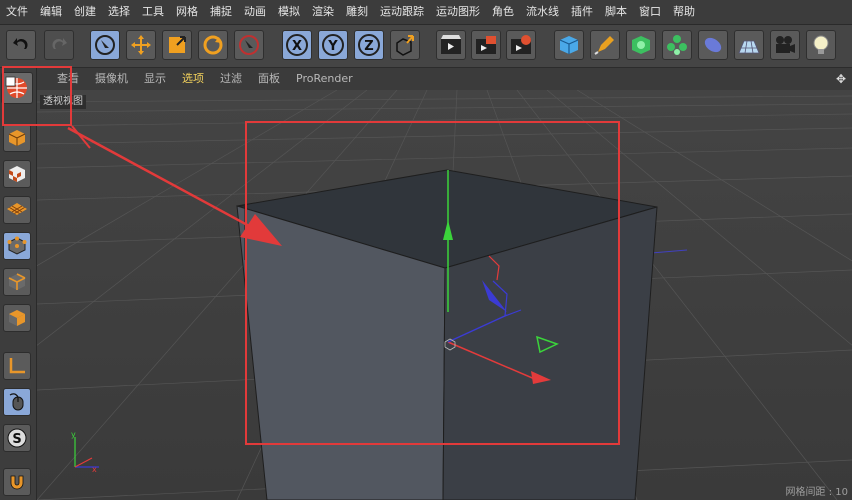 The width and height of the screenshot is (852, 500). Describe the element at coordinates (844, 79) in the screenshot. I see `viewport-nav-icon: ✥` at that location.